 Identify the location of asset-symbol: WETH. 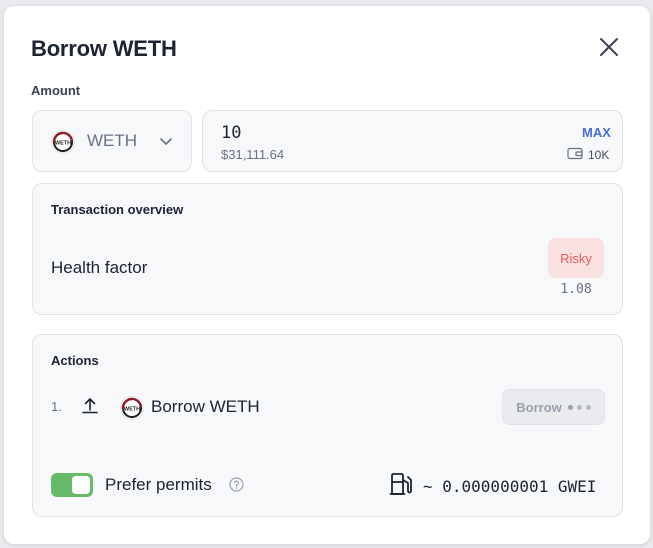
(112, 140).